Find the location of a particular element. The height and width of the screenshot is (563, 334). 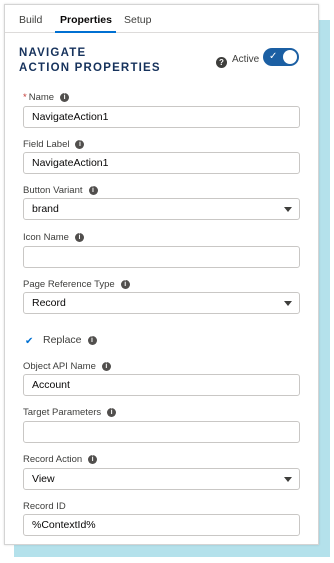

icon-name-label: Icon Name i is located at coordinates (53, 237).